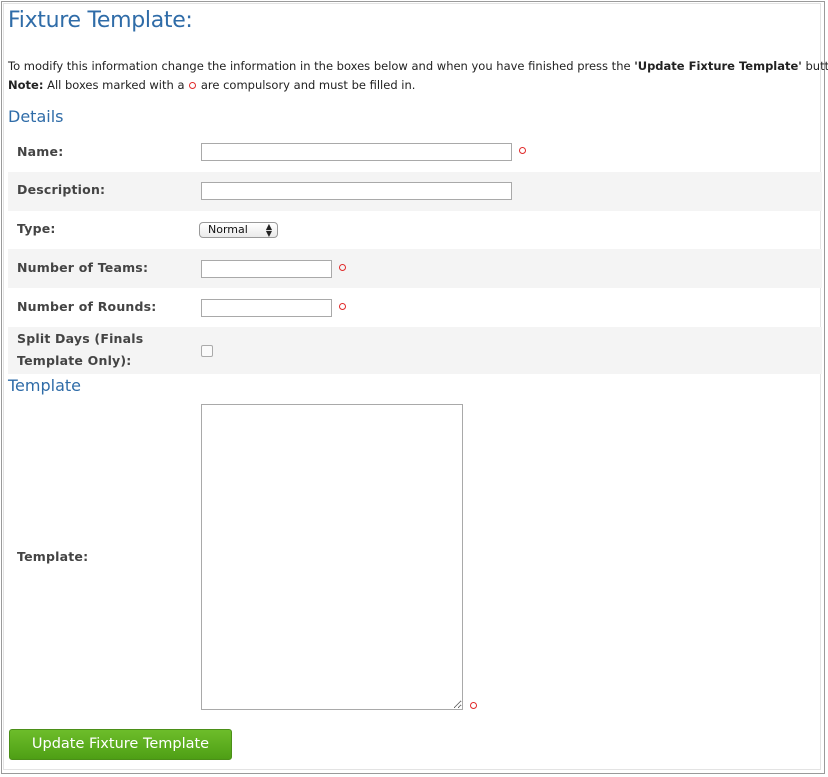 The width and height of the screenshot is (828, 777). I want to click on split-days-checkbox, so click(207, 351).